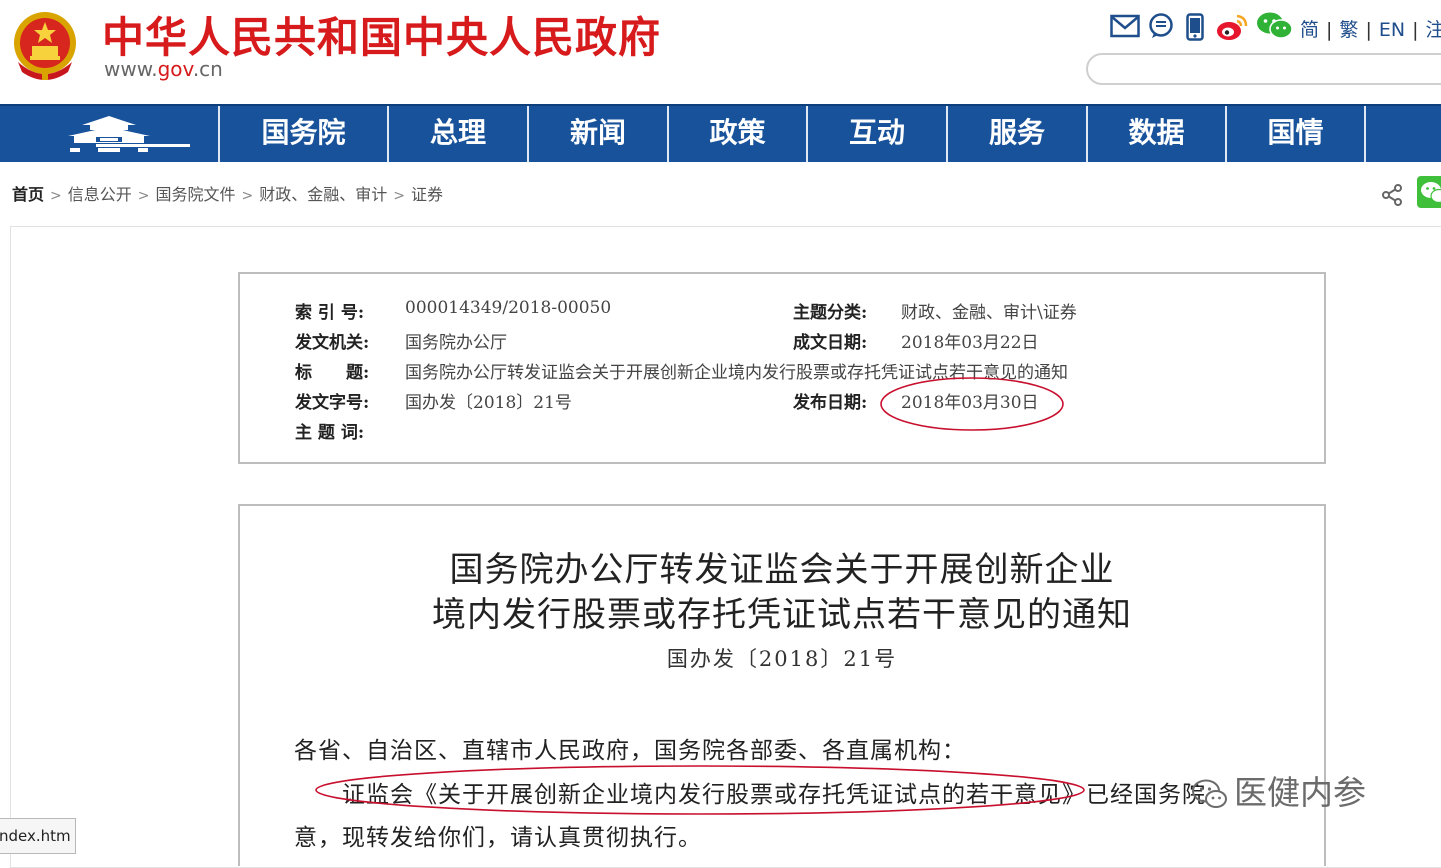 The width and height of the screenshot is (1441, 868). What do you see at coordinates (830, 403) in the screenshot?
I see `publish-date-label: 发布日期:` at bounding box center [830, 403].